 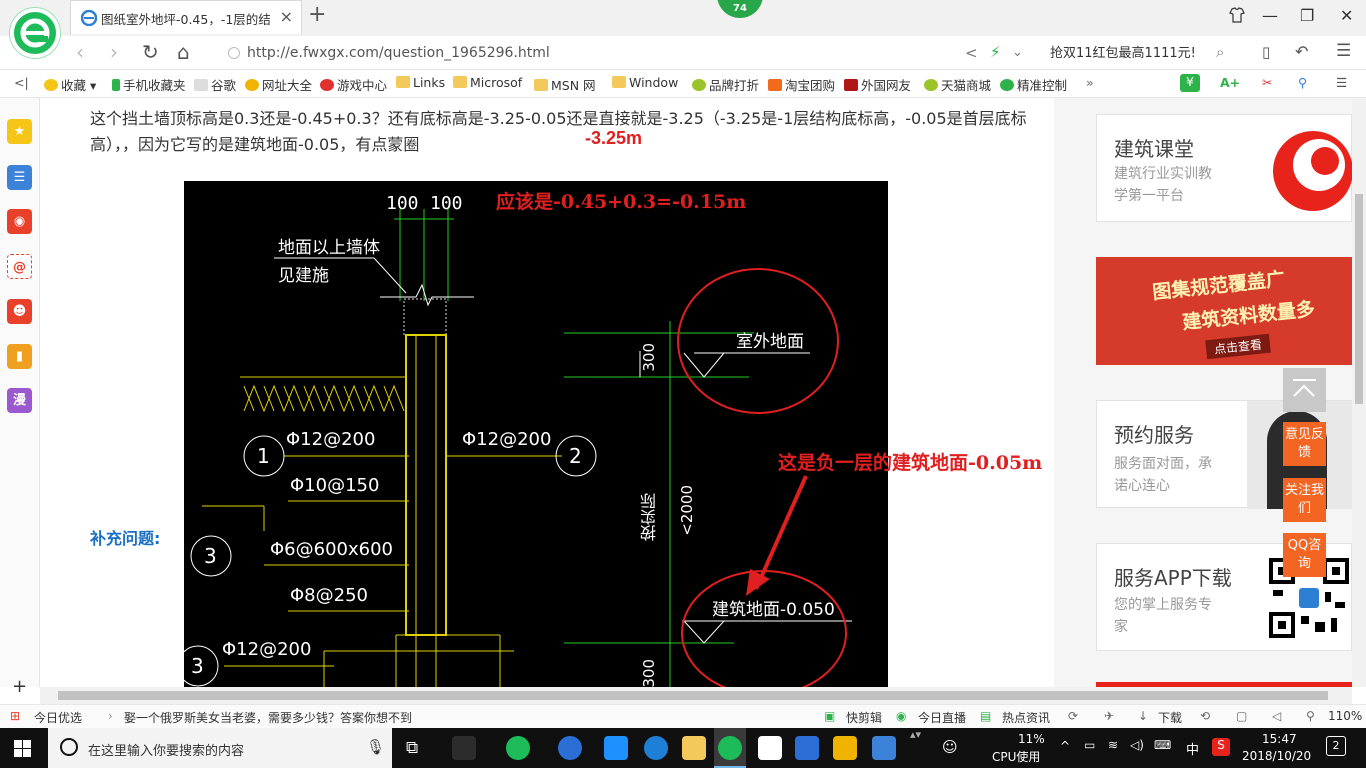 I want to click on favorites-icon: ★, so click(x=19, y=131).